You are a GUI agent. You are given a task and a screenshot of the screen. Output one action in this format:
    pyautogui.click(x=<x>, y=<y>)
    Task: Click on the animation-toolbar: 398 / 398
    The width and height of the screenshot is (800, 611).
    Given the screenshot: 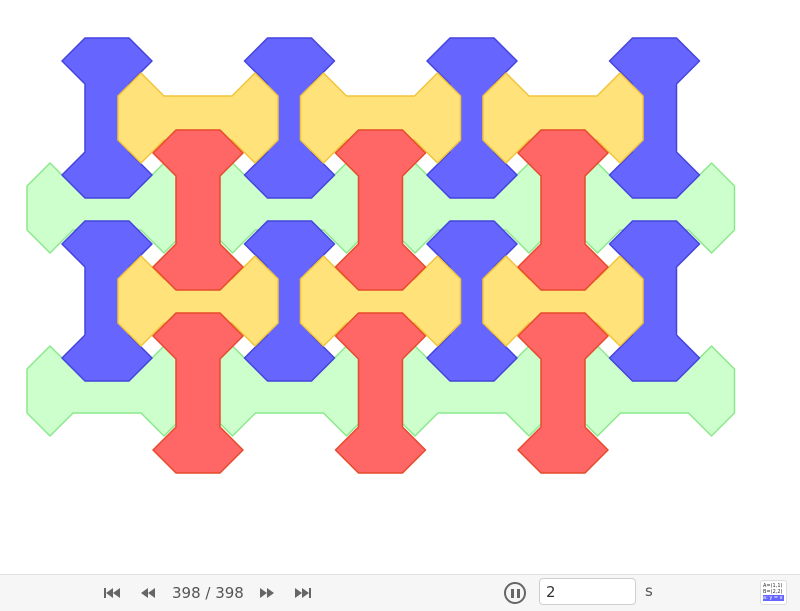 What is the action you would take?
    pyautogui.click(x=400, y=592)
    